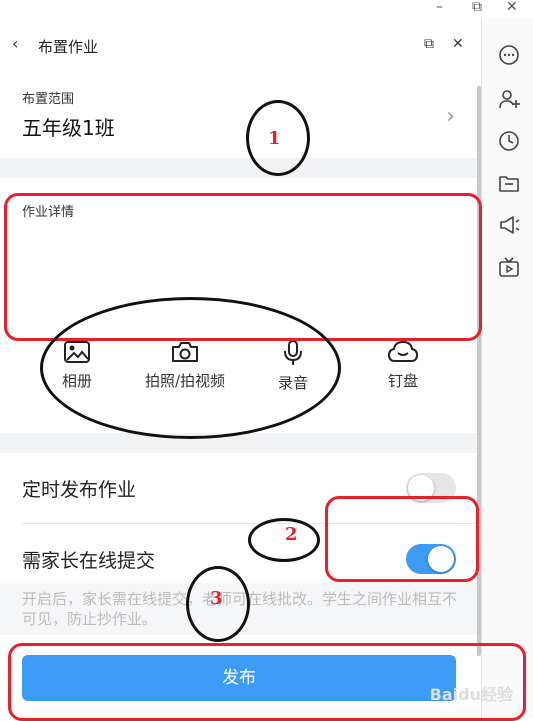  I want to click on scope-label: 布置范围, so click(48, 99).